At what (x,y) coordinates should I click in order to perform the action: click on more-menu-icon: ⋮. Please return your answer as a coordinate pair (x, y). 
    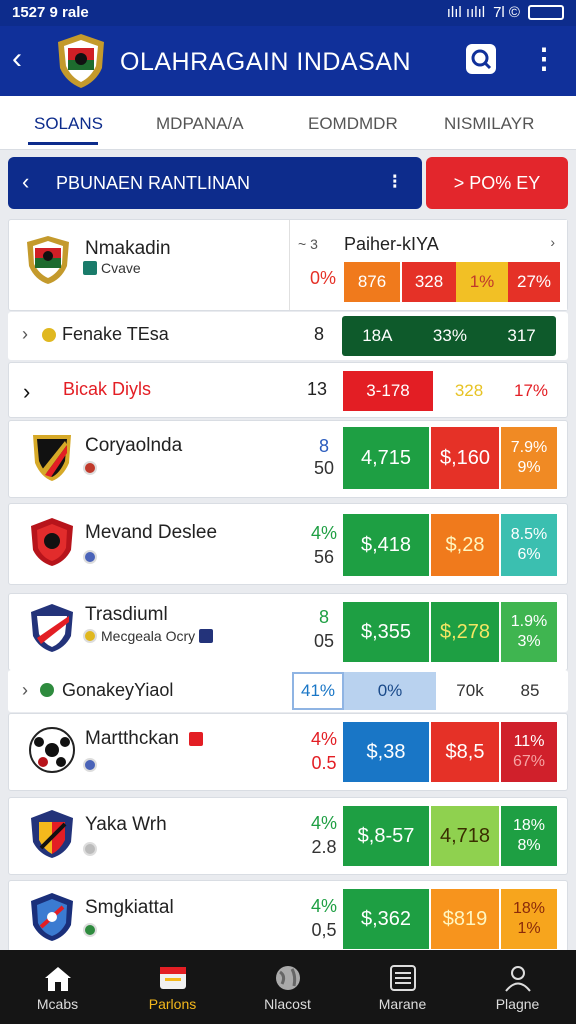
    Looking at the image, I should click on (544, 59).